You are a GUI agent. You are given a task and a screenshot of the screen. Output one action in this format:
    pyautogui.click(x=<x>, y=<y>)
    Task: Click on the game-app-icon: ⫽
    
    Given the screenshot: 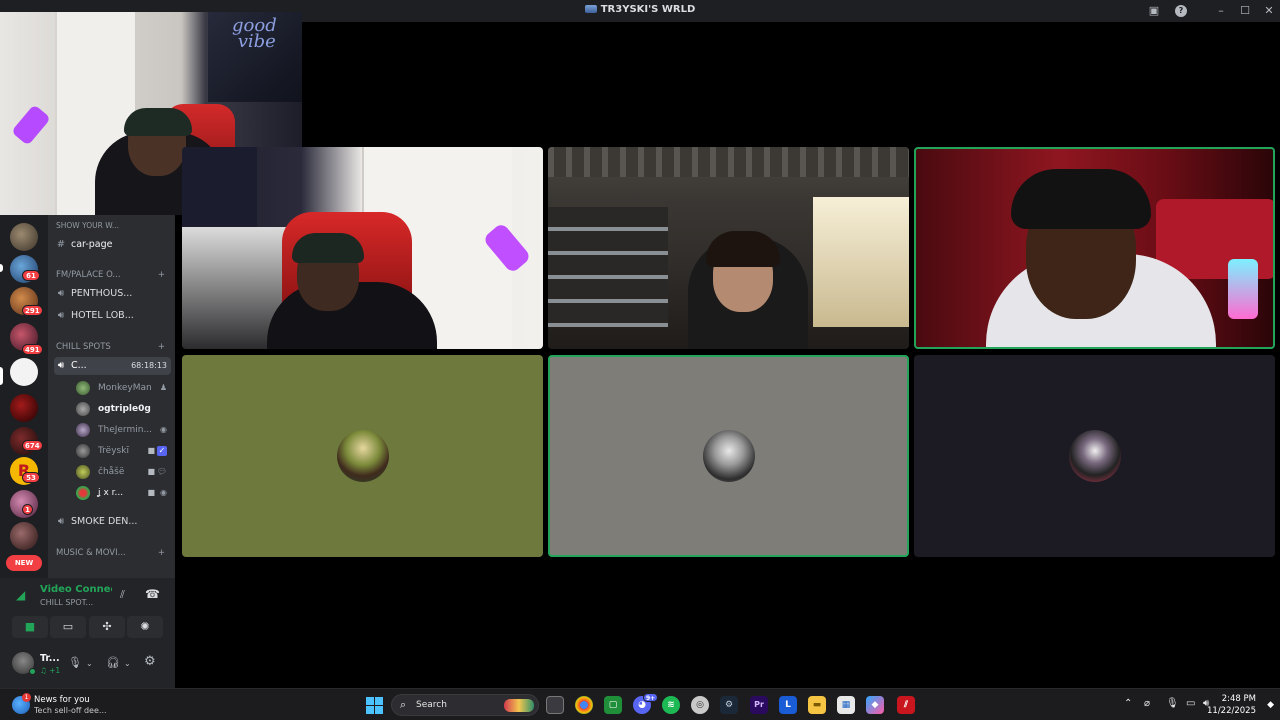 What is the action you would take?
    pyautogui.click(x=906, y=705)
    